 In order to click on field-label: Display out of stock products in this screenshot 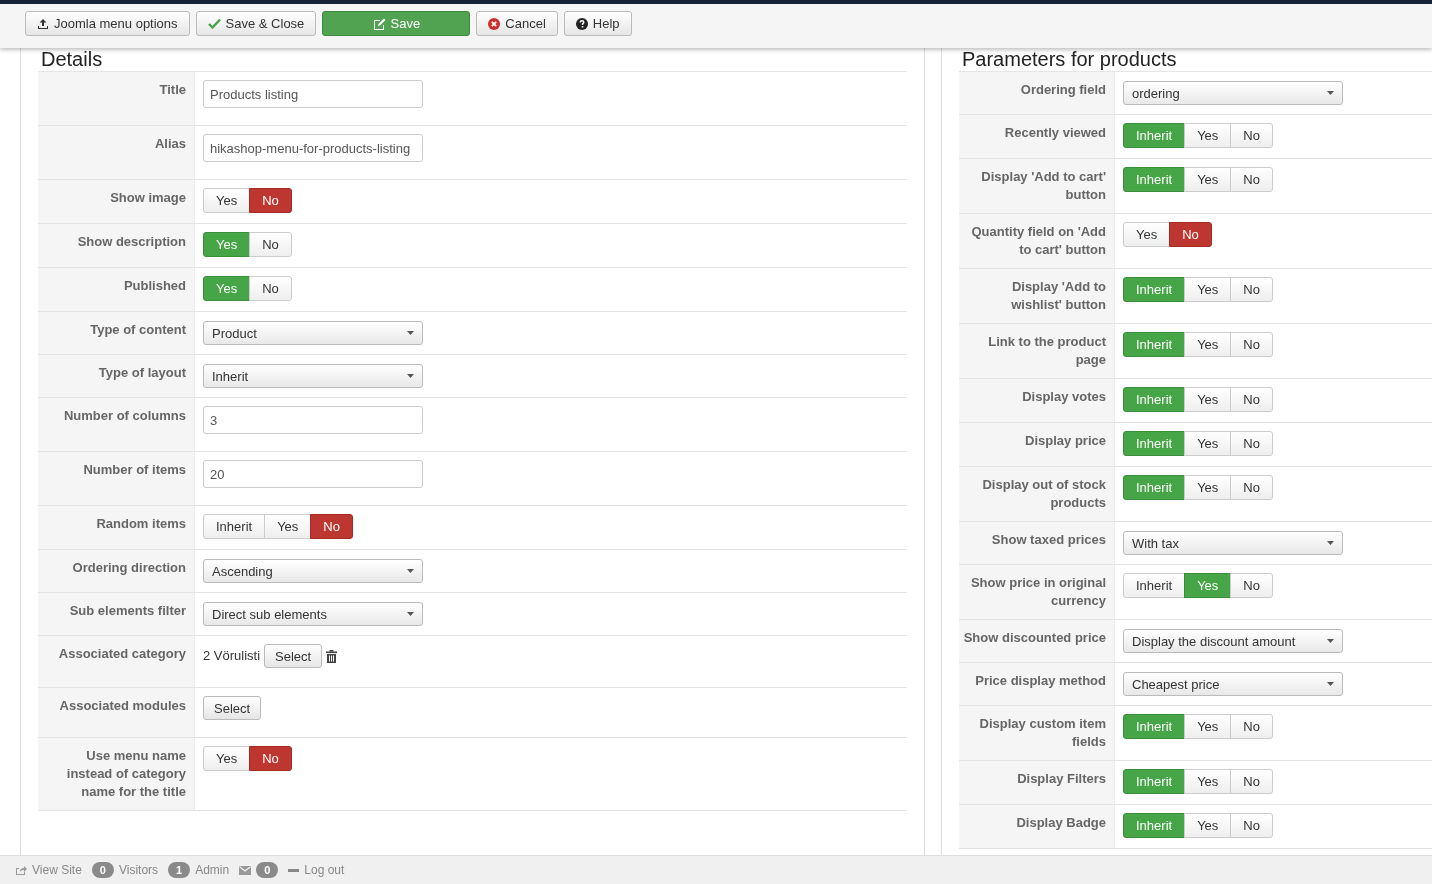, I will do `click(1037, 494)`.